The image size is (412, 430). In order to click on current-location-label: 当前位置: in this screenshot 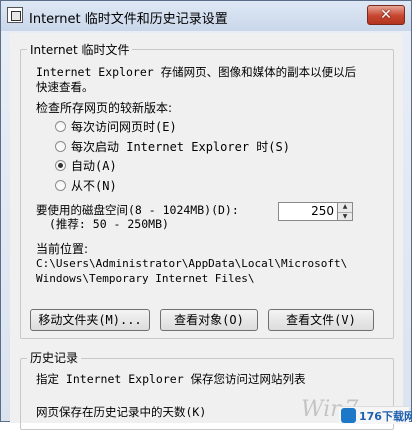, I will do `click(62, 249)`.